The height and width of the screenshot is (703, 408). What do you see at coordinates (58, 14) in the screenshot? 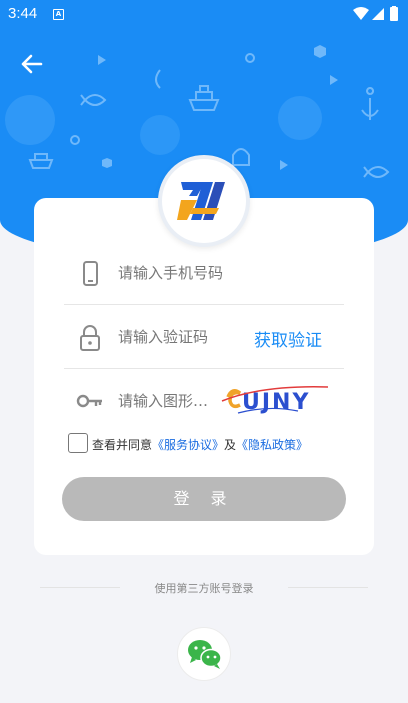
I see `app-notification-icon: A` at bounding box center [58, 14].